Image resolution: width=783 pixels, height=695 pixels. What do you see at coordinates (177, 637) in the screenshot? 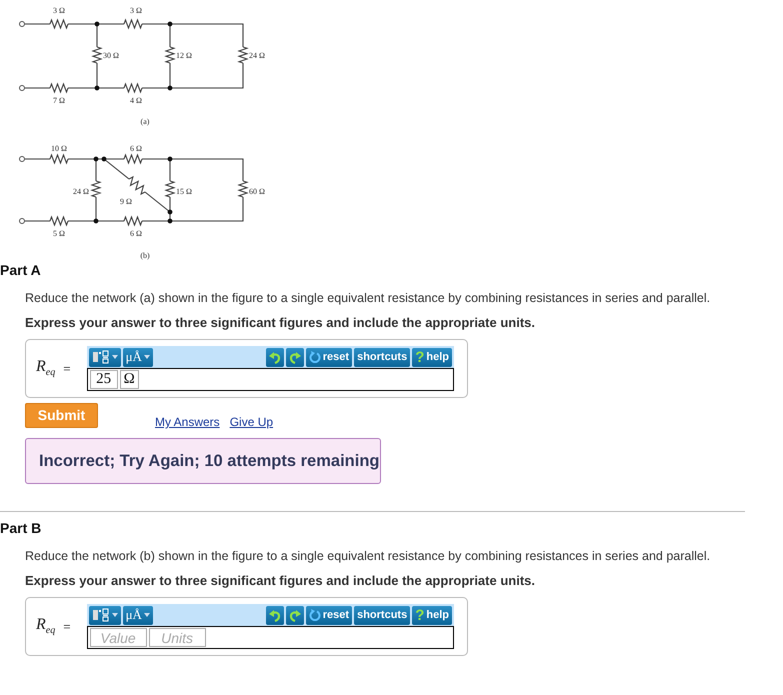
I see `units-field: Units` at bounding box center [177, 637].